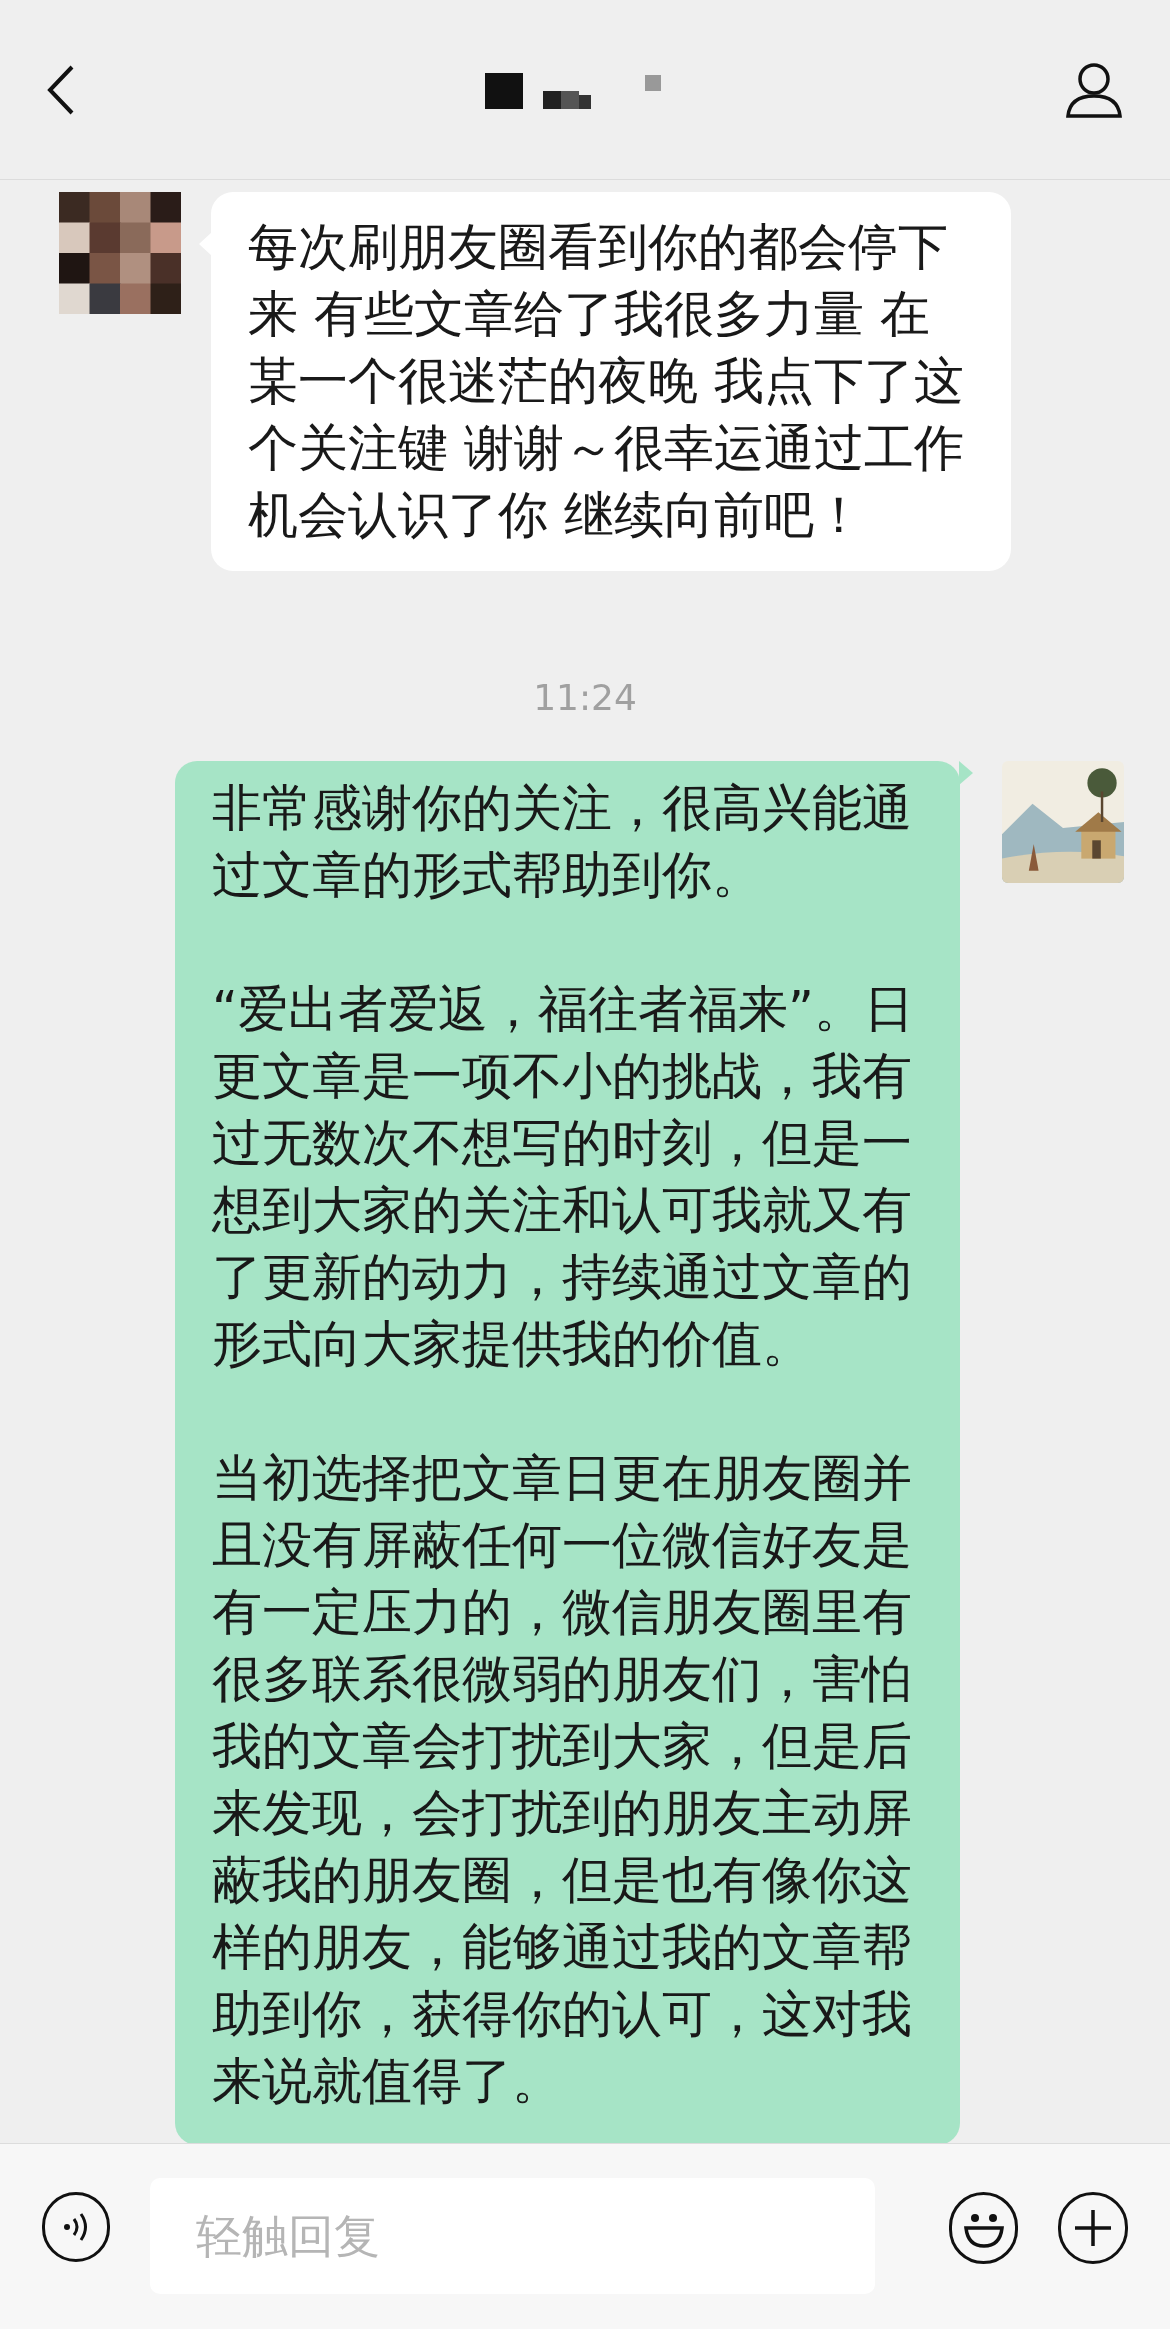 The height and width of the screenshot is (2329, 1170). Describe the element at coordinates (983, 2228) in the screenshot. I see `emoji-button` at that location.